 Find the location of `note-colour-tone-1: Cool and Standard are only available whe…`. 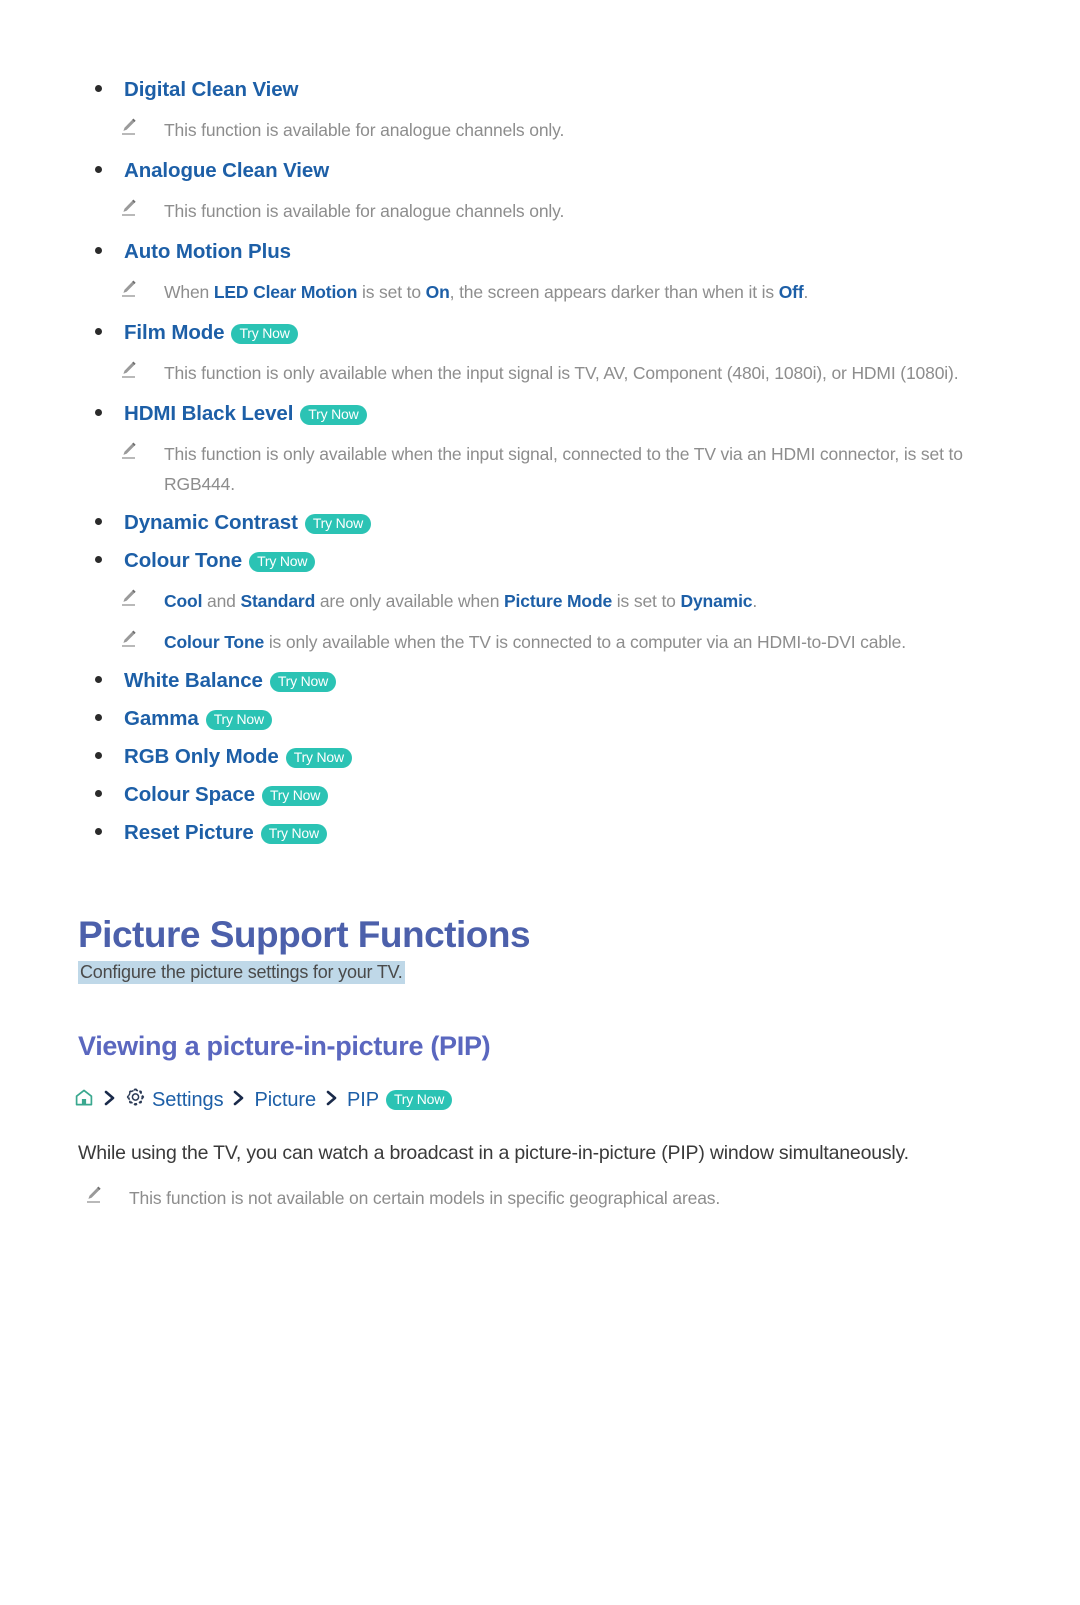

note-colour-tone-1: Cool and Standard are only available whe… is located at coordinates (540, 601).